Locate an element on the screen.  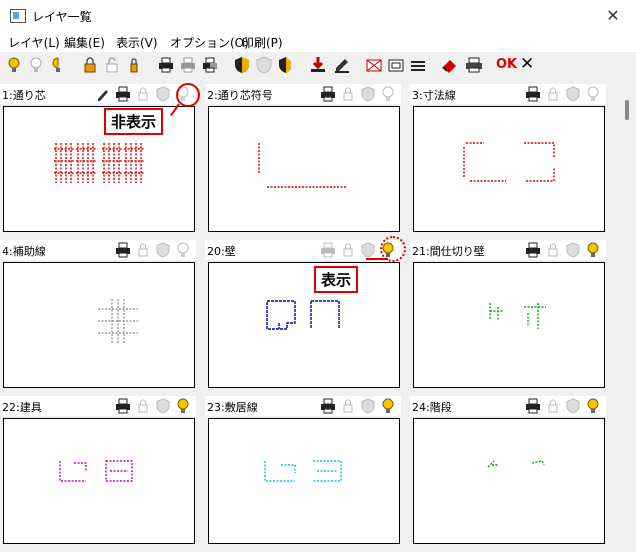
layer-panel: 4:補助線 is located at coordinates (98, 315).